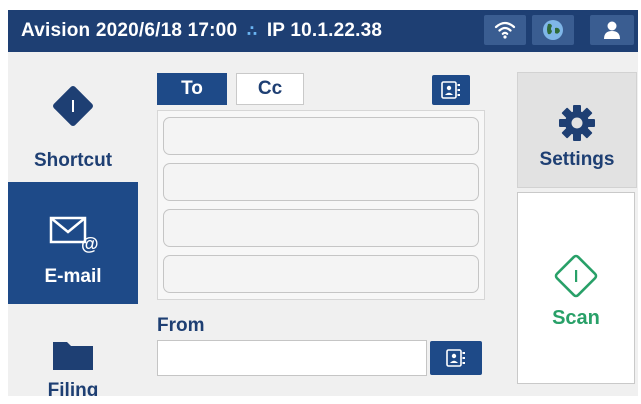 This screenshot has width=641, height=404. I want to click on network-icon: ∴, so click(252, 31).